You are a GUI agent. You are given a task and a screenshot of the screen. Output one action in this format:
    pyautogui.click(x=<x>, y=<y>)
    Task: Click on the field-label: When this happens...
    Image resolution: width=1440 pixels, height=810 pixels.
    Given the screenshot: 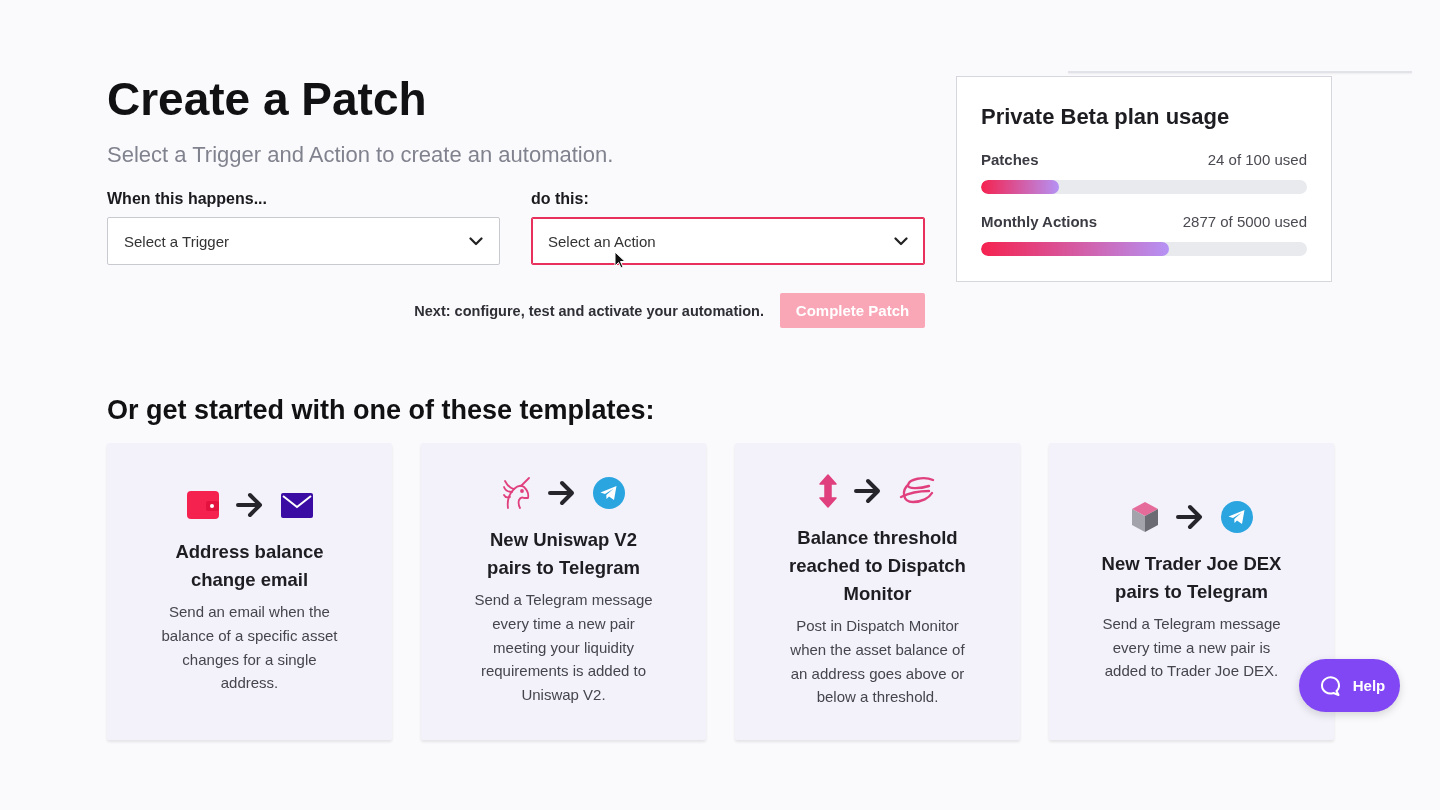 What is the action you would take?
    pyautogui.click(x=187, y=199)
    